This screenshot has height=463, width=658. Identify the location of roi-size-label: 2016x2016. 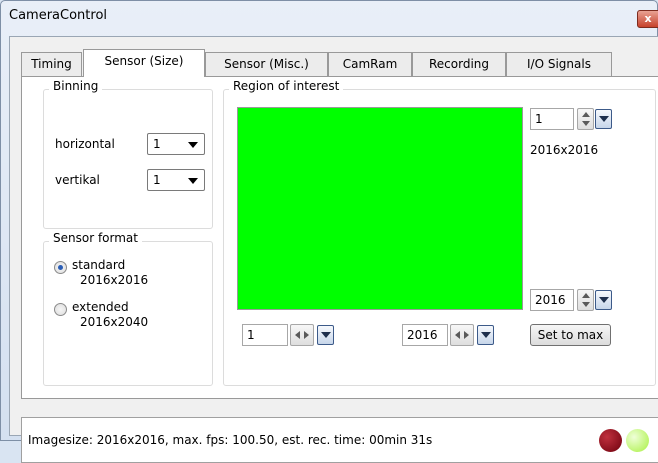
(564, 150).